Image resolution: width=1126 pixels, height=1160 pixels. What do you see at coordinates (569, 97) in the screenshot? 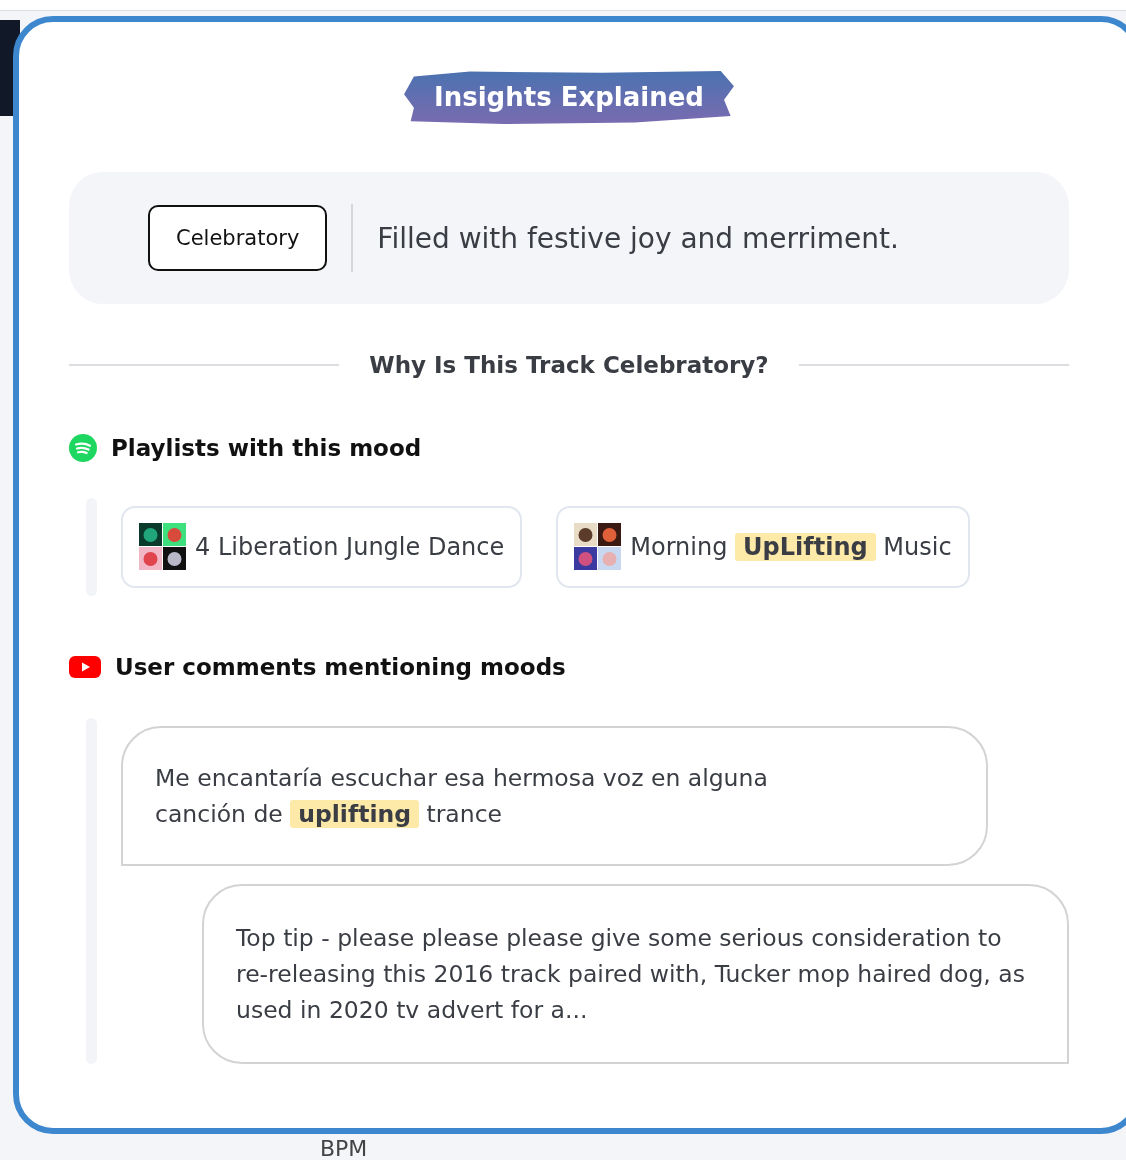
I see `dialog-title: Insights Explained` at bounding box center [569, 97].